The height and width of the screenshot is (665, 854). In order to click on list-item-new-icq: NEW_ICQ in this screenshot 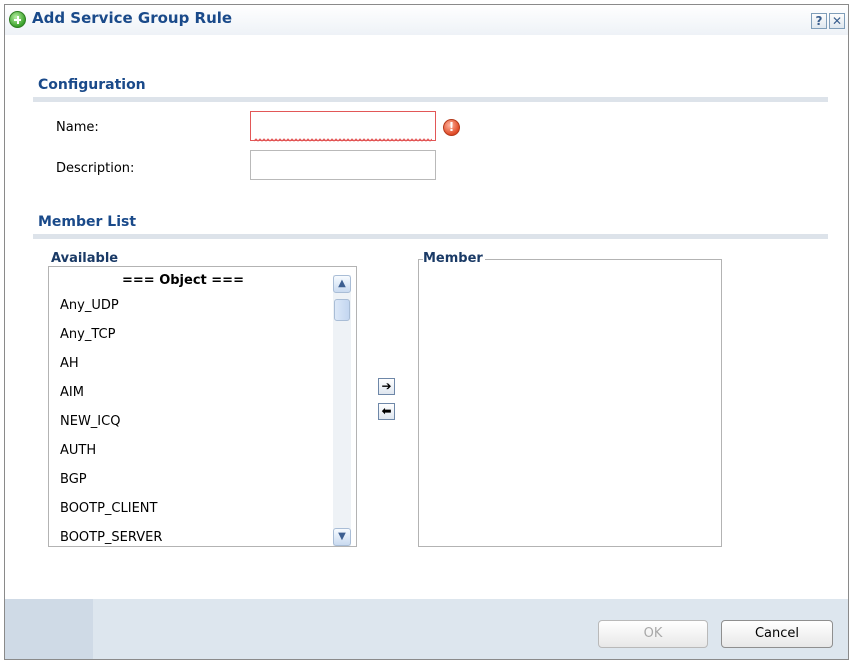, I will do `click(90, 421)`.